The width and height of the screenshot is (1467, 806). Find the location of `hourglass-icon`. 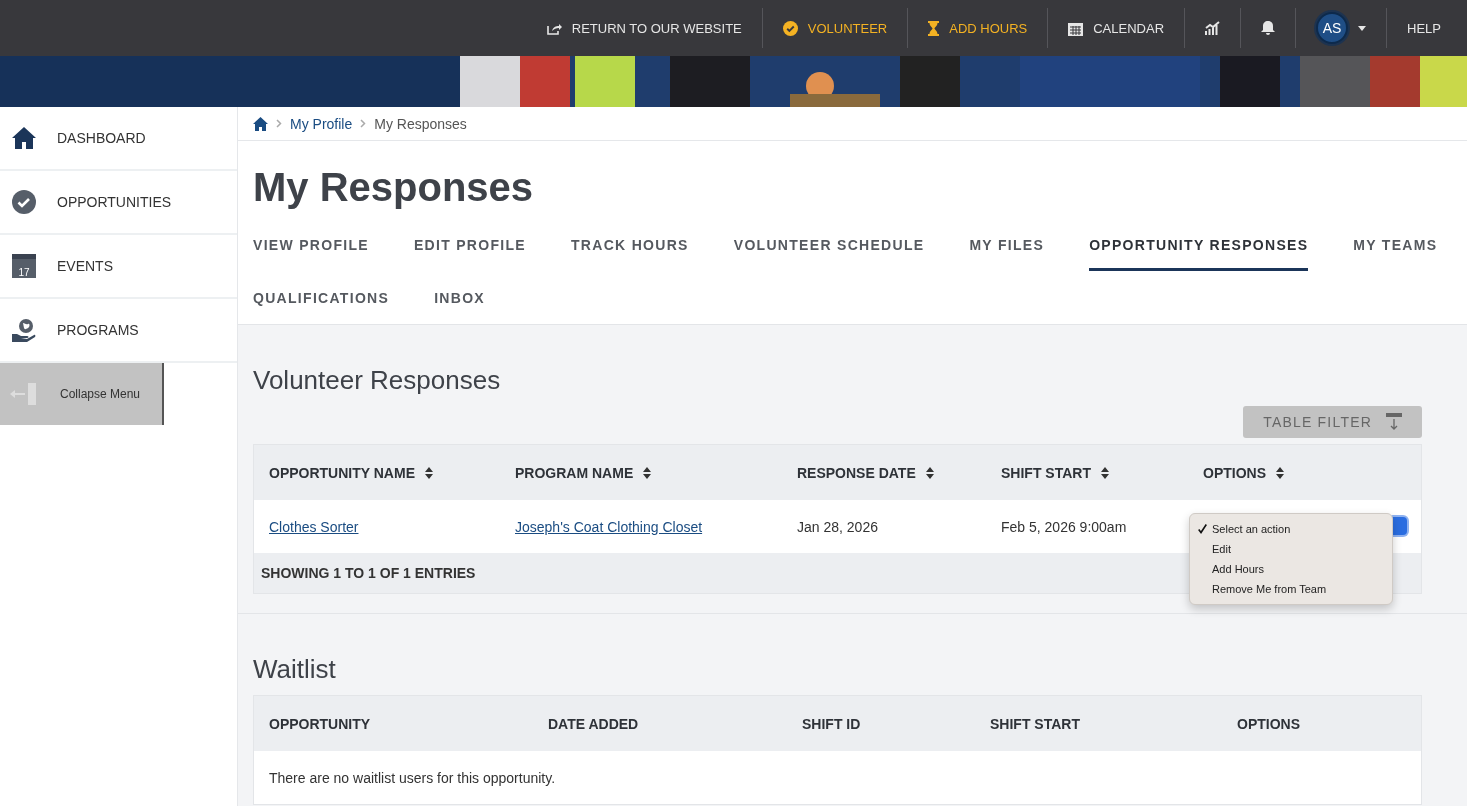

hourglass-icon is located at coordinates (934, 28).